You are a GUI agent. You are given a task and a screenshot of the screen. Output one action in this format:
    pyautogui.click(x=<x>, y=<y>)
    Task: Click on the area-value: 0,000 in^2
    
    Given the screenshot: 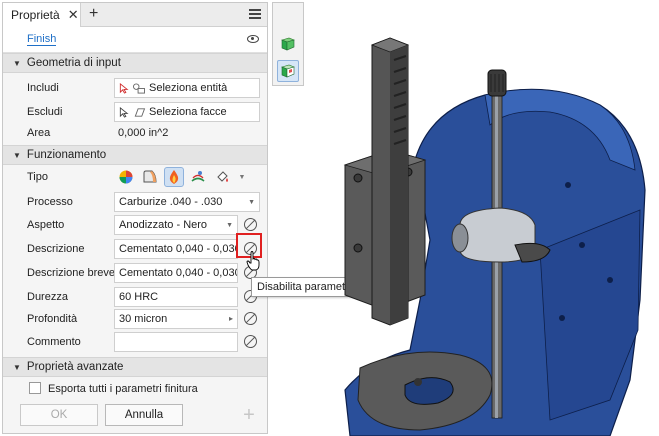 What is the action you would take?
    pyautogui.click(x=141, y=133)
    